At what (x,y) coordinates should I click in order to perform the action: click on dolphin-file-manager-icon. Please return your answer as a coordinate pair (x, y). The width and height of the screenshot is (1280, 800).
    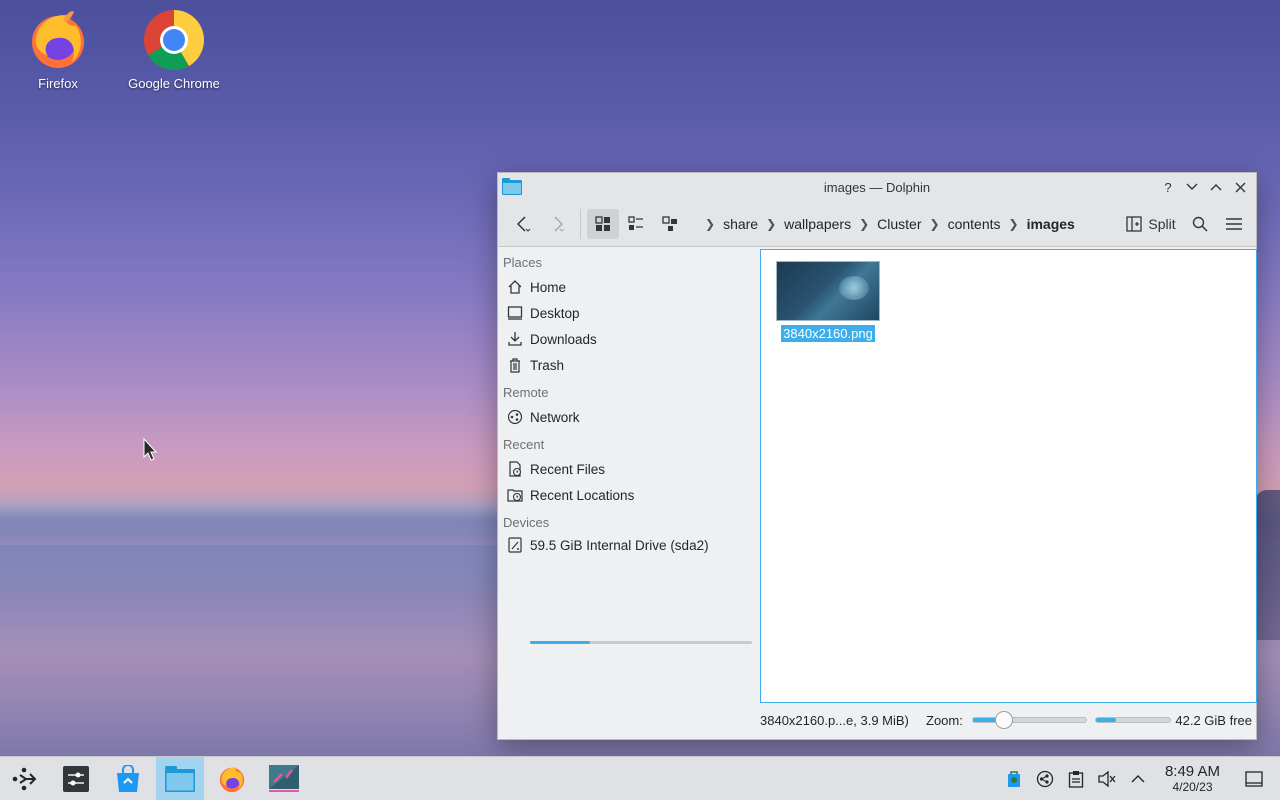
    Looking at the image, I should click on (180, 778).